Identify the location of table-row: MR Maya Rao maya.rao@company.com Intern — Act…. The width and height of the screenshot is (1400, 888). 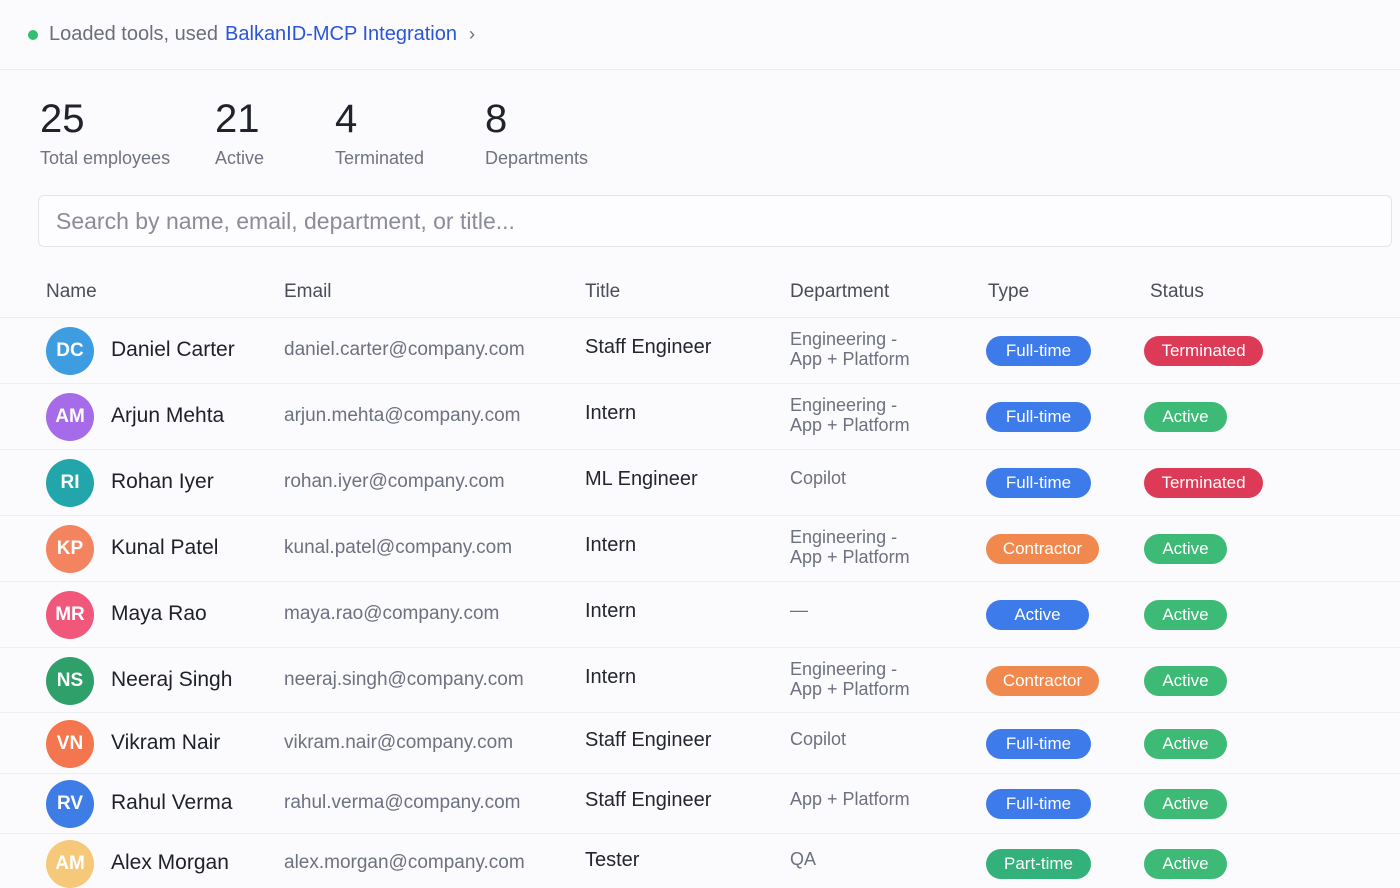
(700, 615).